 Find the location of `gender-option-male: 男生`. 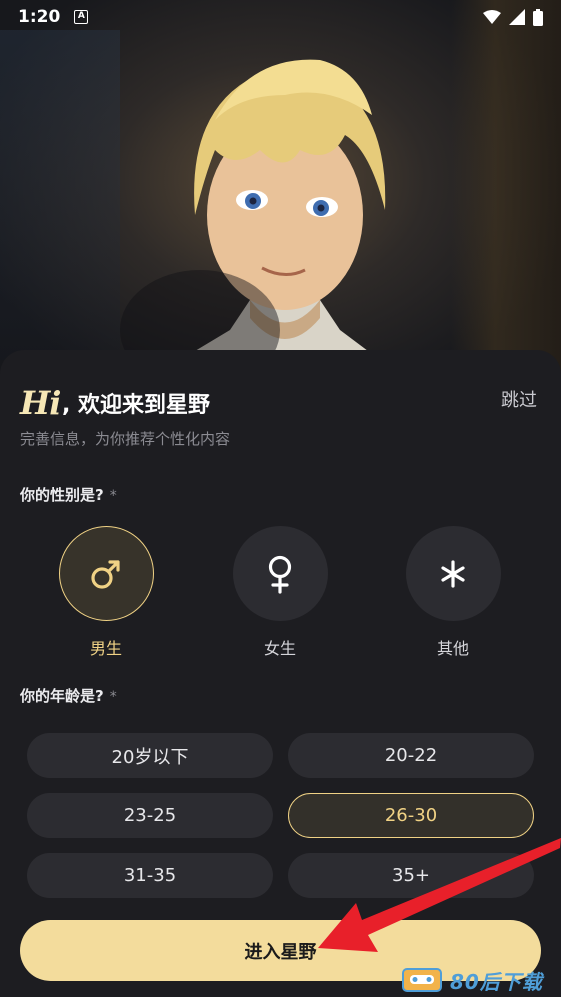

gender-option-male: 男生 is located at coordinates (106, 592).